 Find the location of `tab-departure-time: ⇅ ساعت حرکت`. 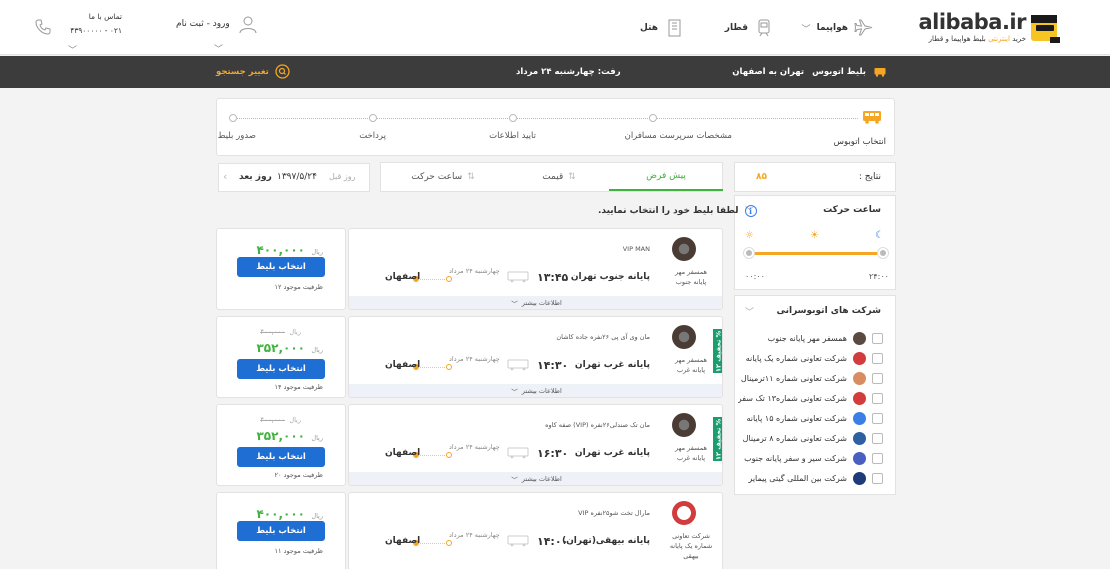

tab-departure-time: ⇅ ساعت حرکت is located at coordinates (443, 177).